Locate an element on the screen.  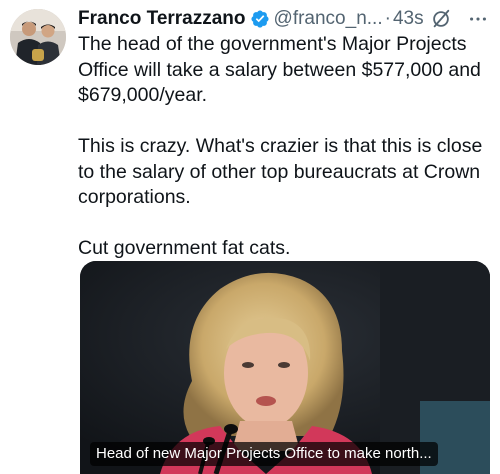
verified-badge-icon is located at coordinates (259, 19).